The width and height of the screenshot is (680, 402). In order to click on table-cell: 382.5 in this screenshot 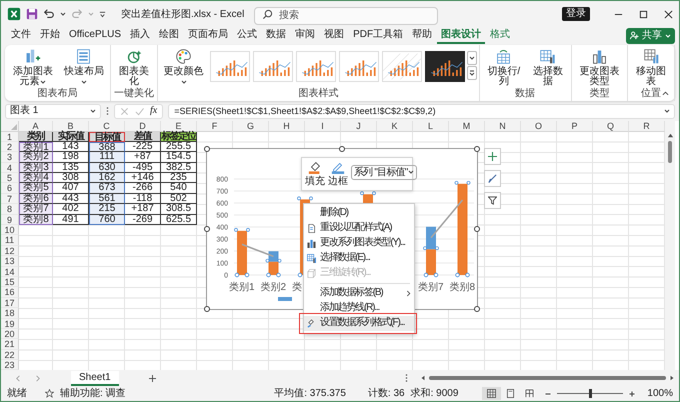, I will do `click(179, 168)`.